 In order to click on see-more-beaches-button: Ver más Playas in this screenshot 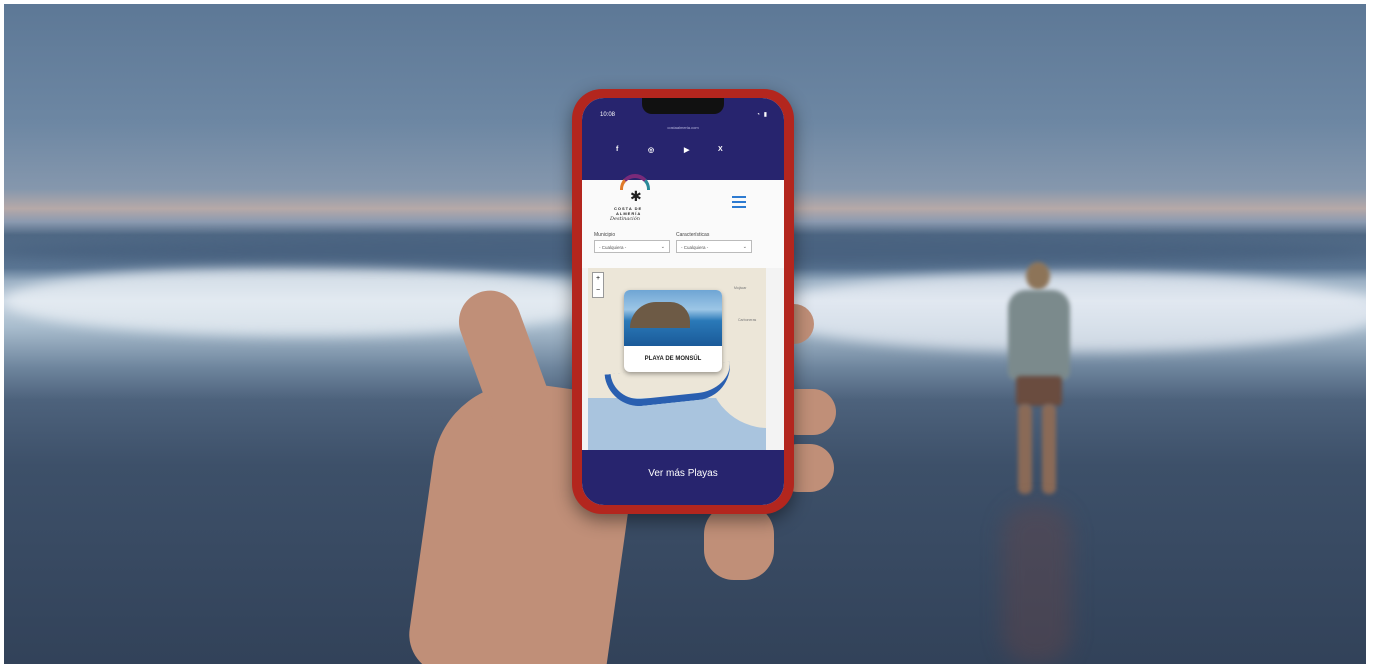, I will do `click(683, 477)`.